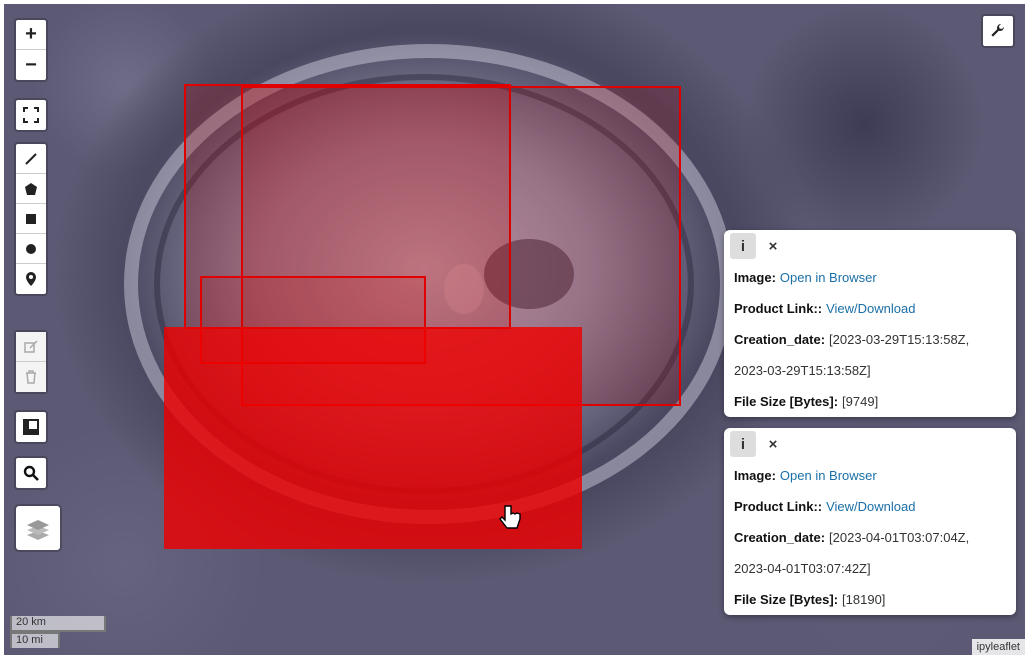 Image resolution: width=1031 pixels, height=659 pixels. I want to click on popup-creation-row: Creation_date: [2023-03-29T15:13:58Z,, so click(870, 339).